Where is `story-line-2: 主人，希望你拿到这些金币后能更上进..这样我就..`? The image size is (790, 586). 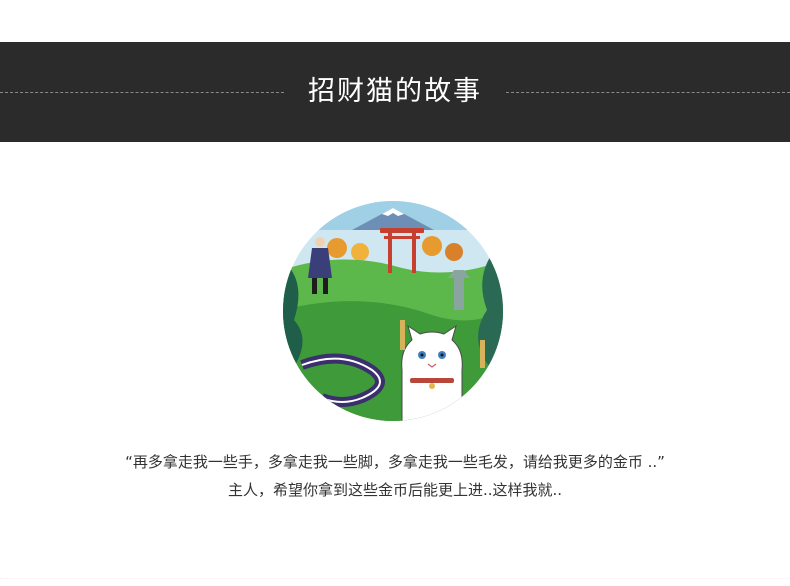
story-line-2: 主人，希望你拿到这些金币后能更上进..这样我就.. is located at coordinates (395, 490).